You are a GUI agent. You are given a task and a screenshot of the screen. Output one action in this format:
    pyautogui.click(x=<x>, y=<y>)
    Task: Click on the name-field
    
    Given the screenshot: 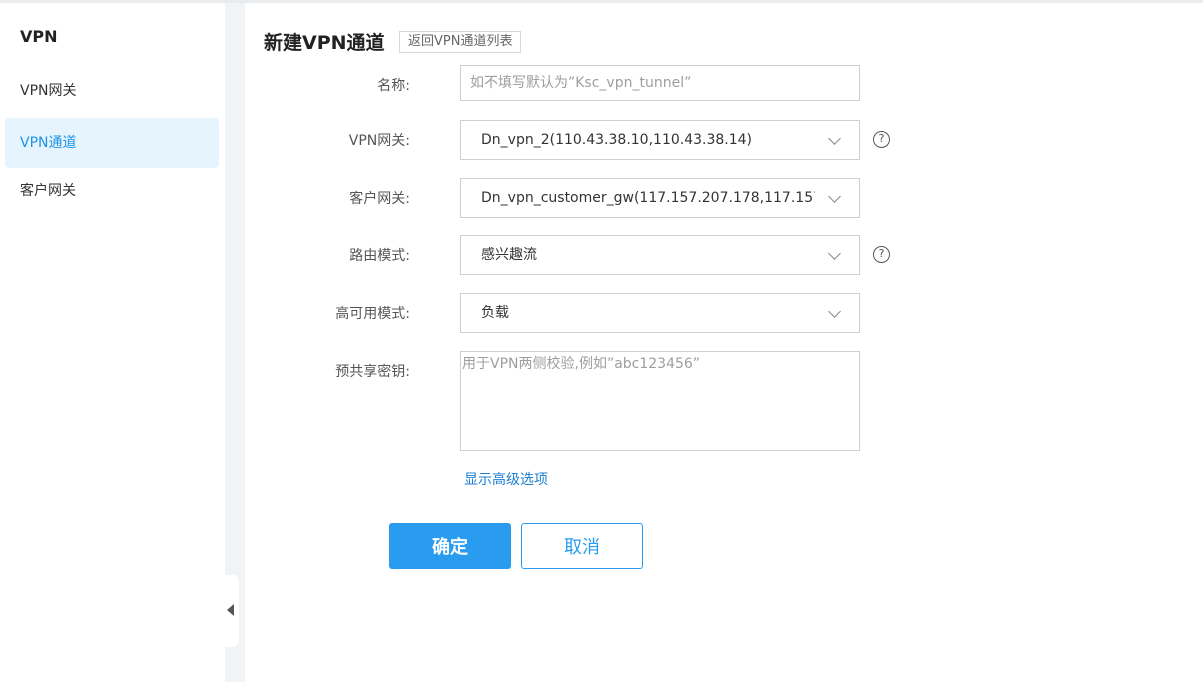 What is the action you would take?
    pyautogui.click(x=660, y=83)
    